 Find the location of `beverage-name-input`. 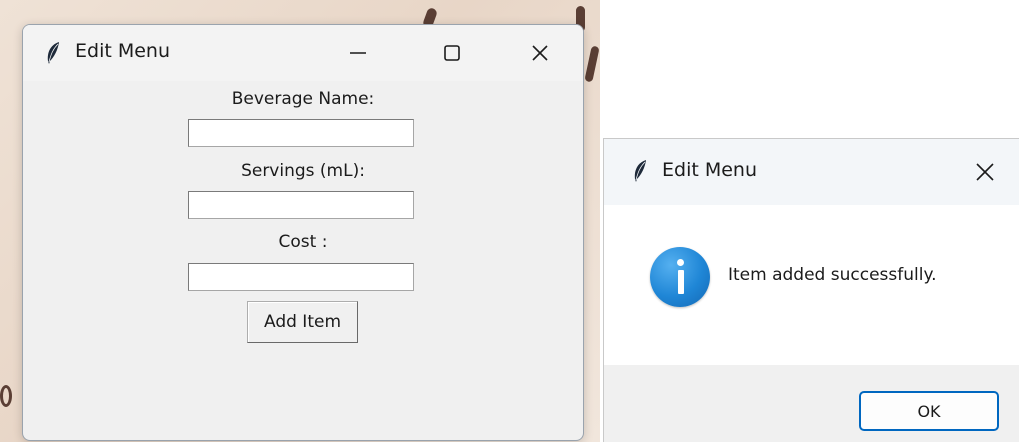

beverage-name-input is located at coordinates (301, 133).